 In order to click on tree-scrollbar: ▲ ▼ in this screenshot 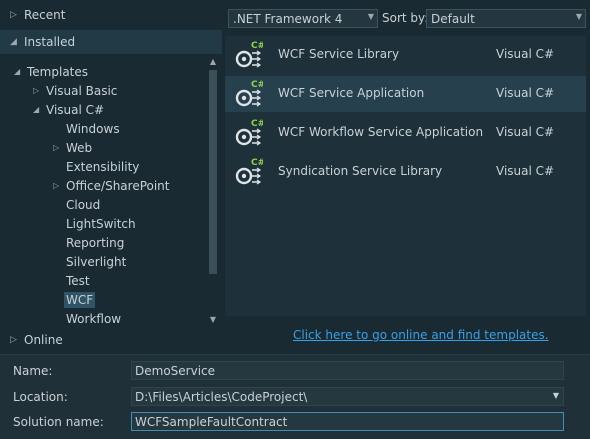, I will do `click(213, 191)`.